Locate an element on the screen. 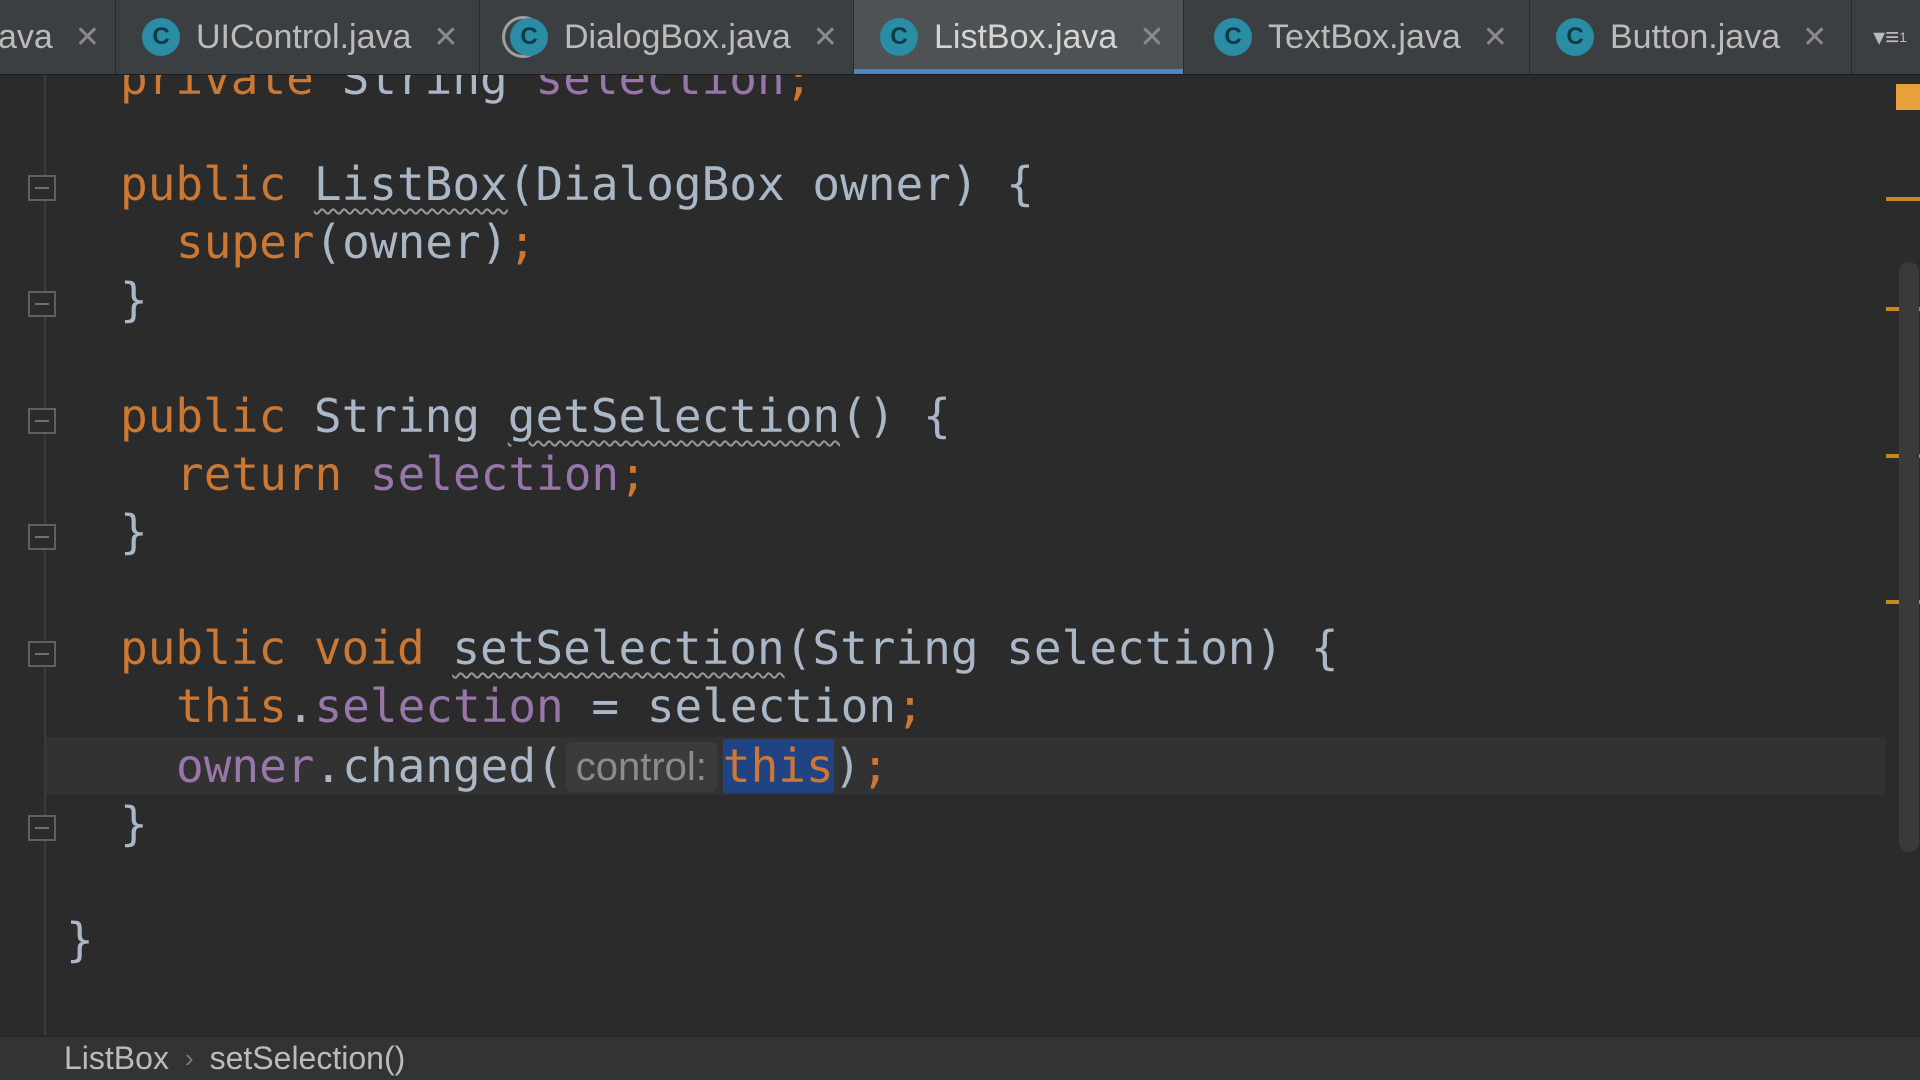 This screenshot has width=1920, height=1080. breadcrumb-method: setSelection() is located at coordinates (308, 1058).